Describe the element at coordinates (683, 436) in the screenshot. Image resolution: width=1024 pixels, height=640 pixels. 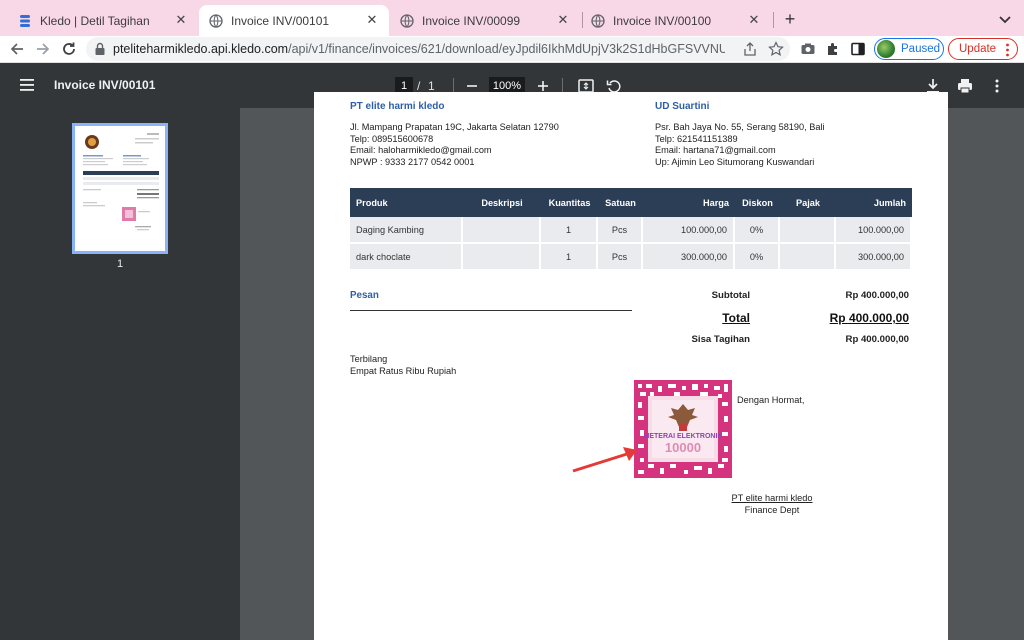
I see `stamp-label: METERAI ELEKTRONIK` at that location.